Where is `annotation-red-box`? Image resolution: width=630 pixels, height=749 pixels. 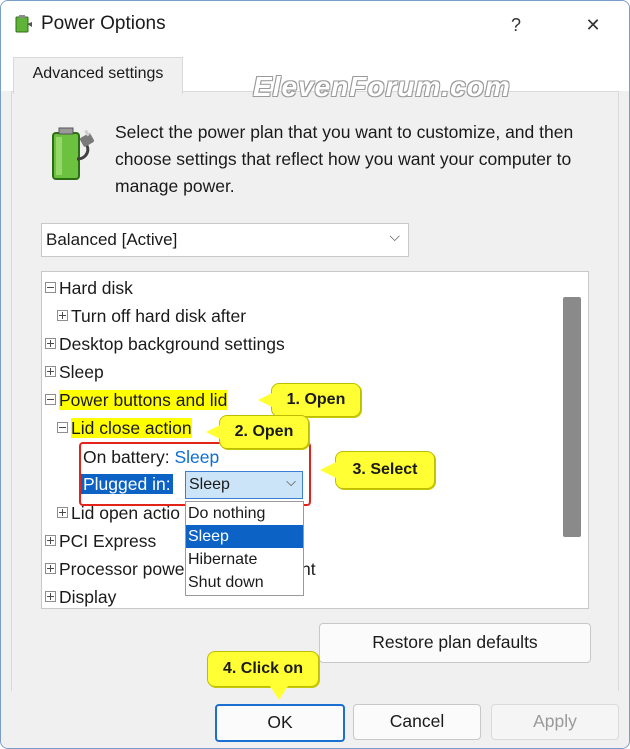
annotation-red-box is located at coordinates (195, 474).